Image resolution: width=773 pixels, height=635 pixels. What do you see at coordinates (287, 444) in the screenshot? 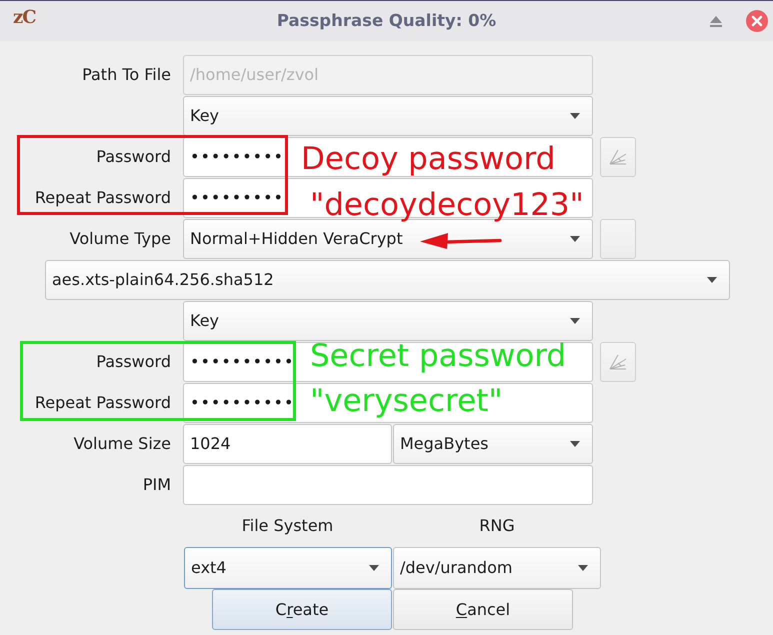
I see `volume-size-field: 1024` at bounding box center [287, 444].